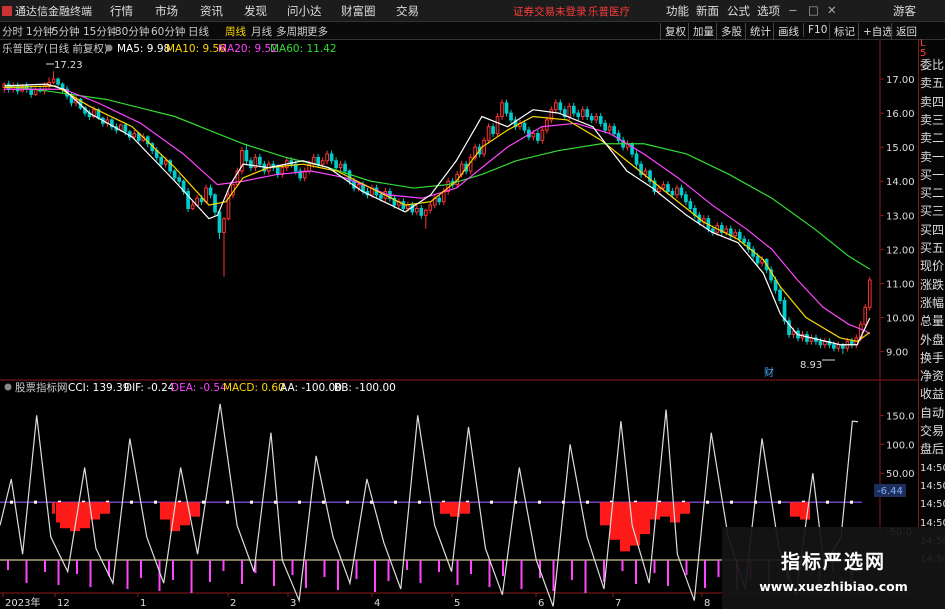 This screenshot has height=609, width=945. What do you see at coordinates (932, 157) in the screenshot?
I see `side-item: 卖一` at bounding box center [932, 157].